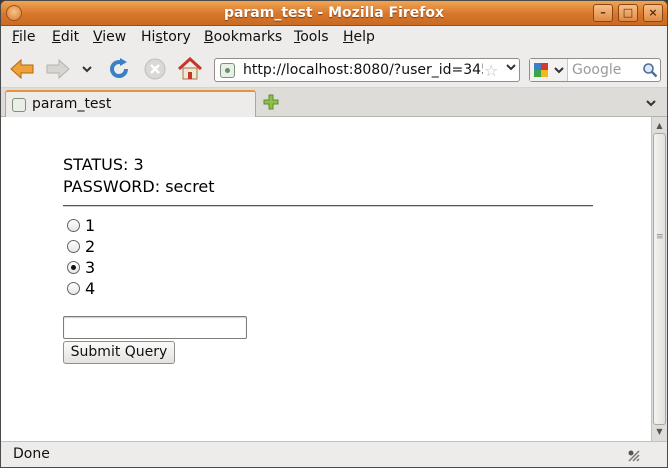  Describe the element at coordinates (73, 267) in the screenshot. I see `radio-button-checked` at that location.